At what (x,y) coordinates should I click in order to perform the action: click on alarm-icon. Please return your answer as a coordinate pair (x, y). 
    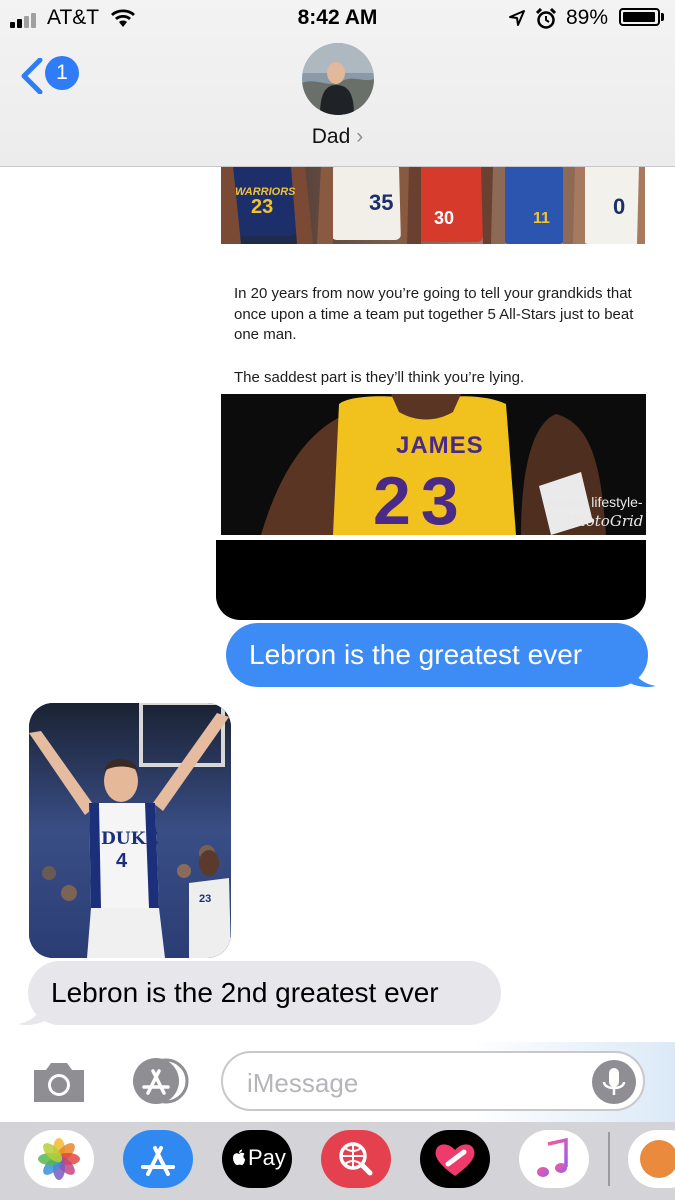
    Looking at the image, I should click on (546, 18).